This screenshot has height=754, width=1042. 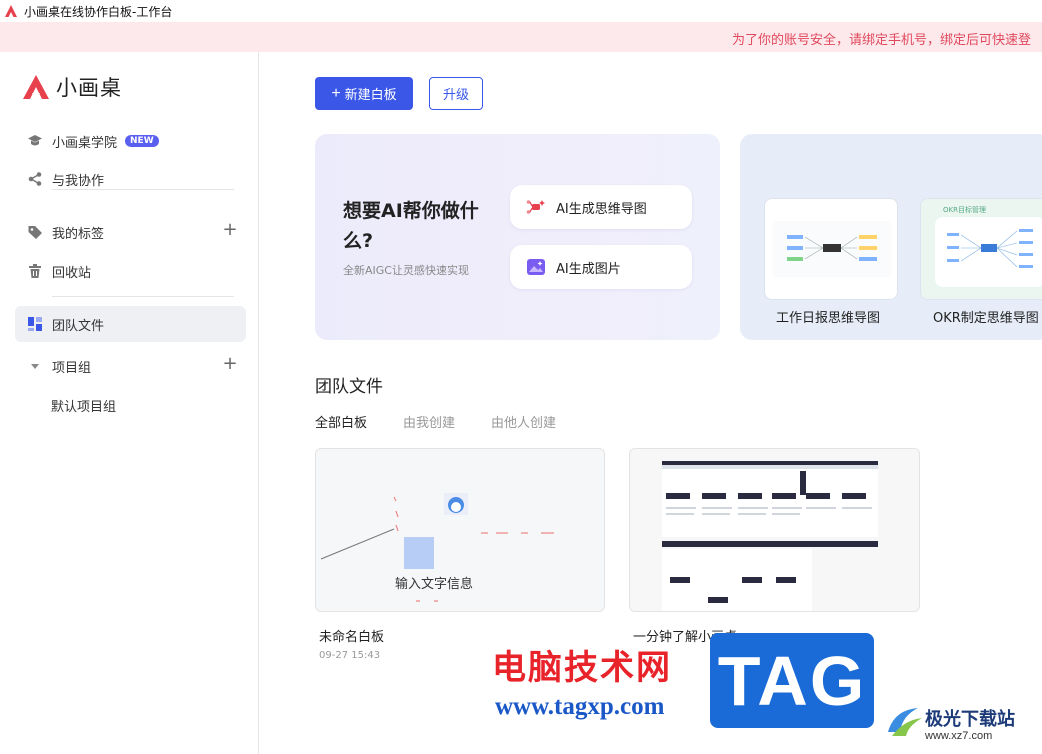 I want to click on brand-logo-icon, so click(x=36, y=87).